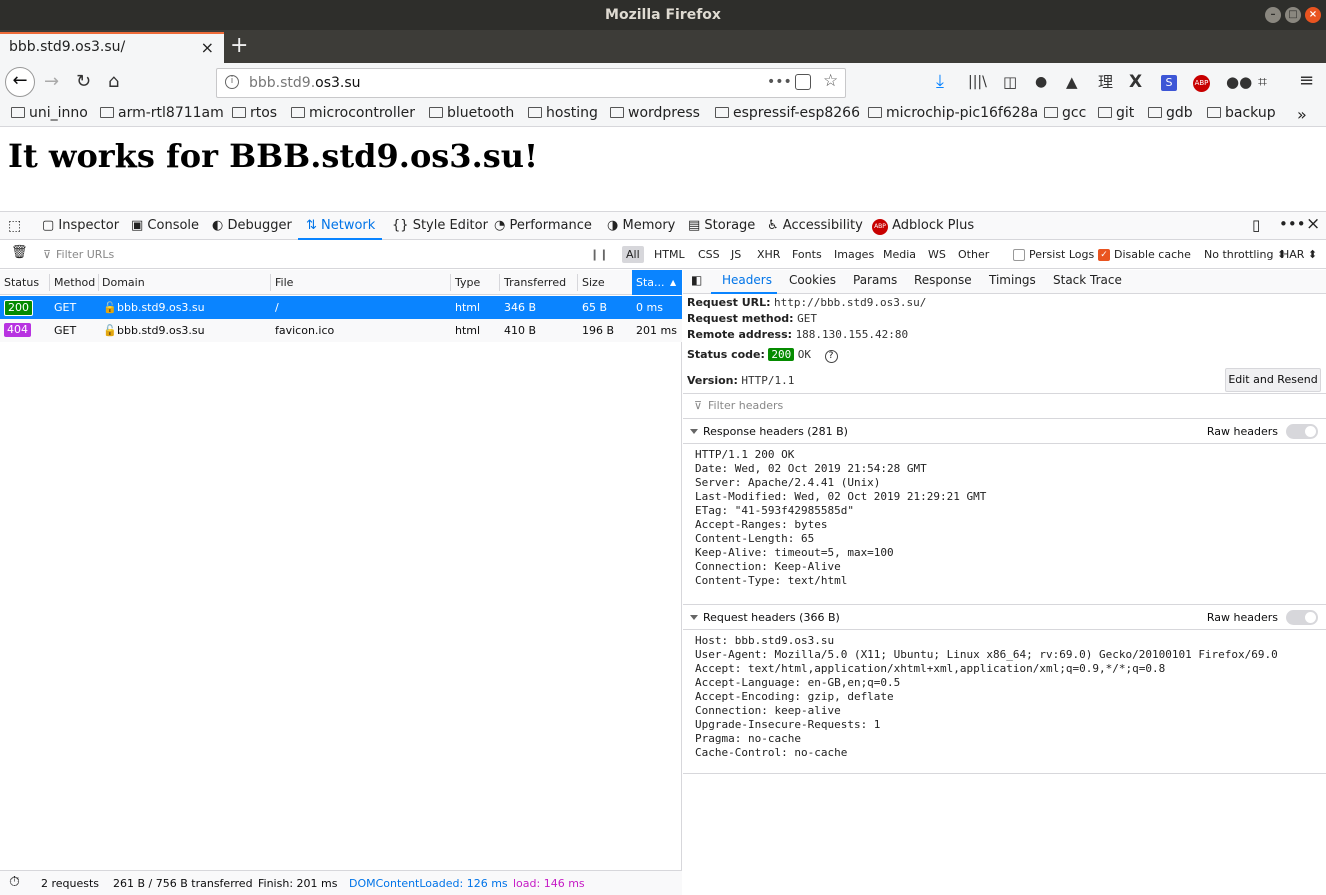 The width and height of the screenshot is (1326, 895). I want to click on extension-s-icon: S, so click(1169, 83).